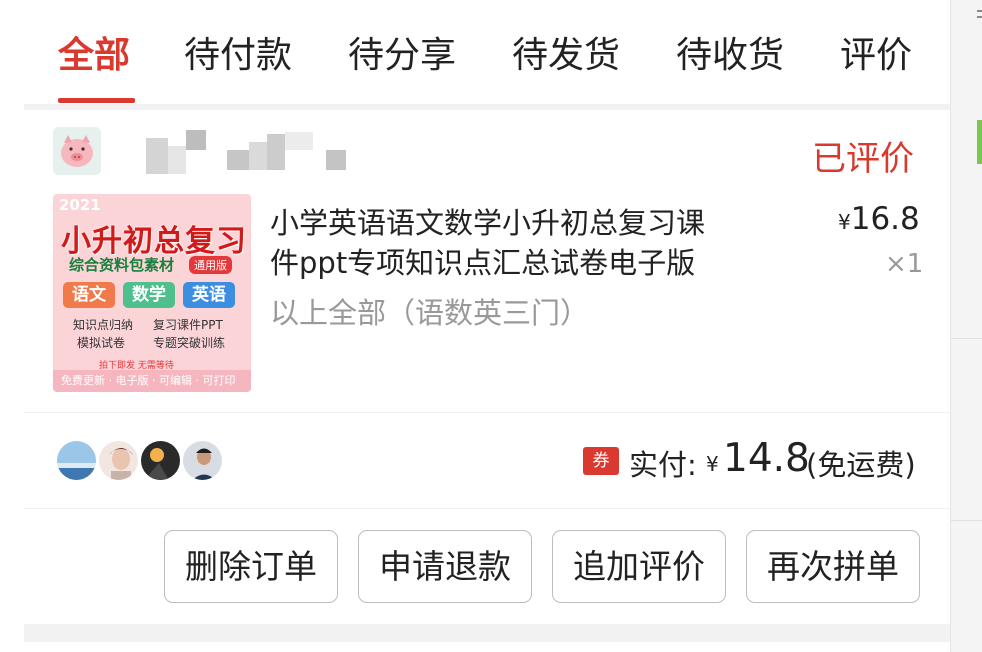  Describe the element at coordinates (833, 566) in the screenshot. I see `regroup-button: 再次拼单` at that location.